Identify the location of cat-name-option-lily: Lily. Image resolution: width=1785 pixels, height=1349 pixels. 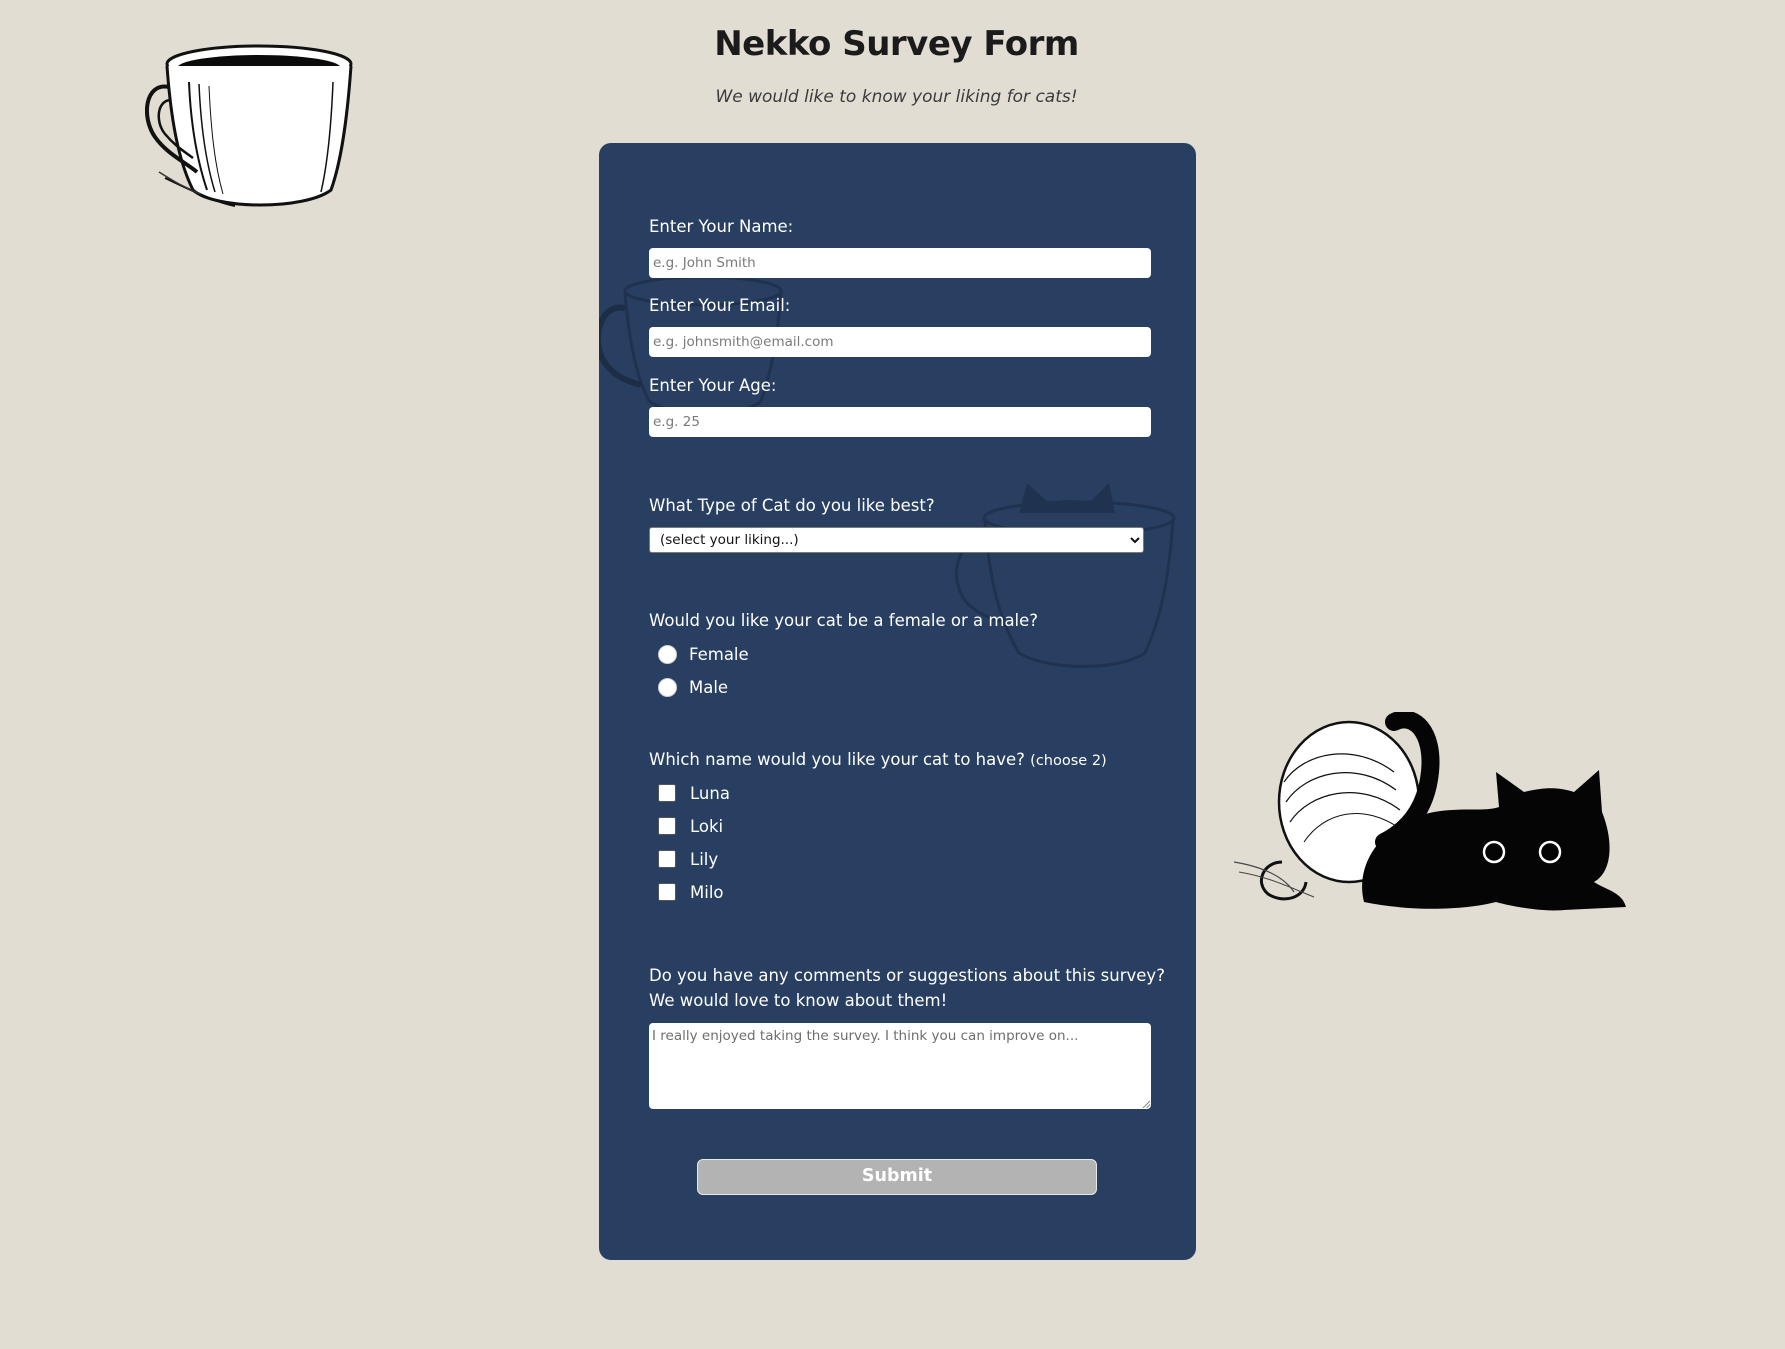
(688, 859).